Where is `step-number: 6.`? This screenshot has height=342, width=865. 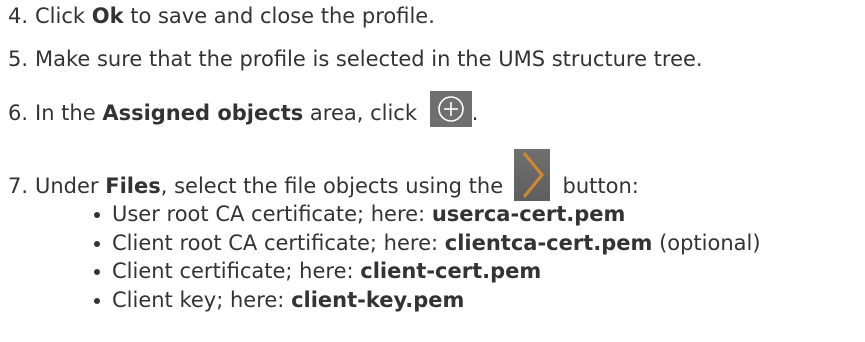 step-number: 6. is located at coordinates (18, 113).